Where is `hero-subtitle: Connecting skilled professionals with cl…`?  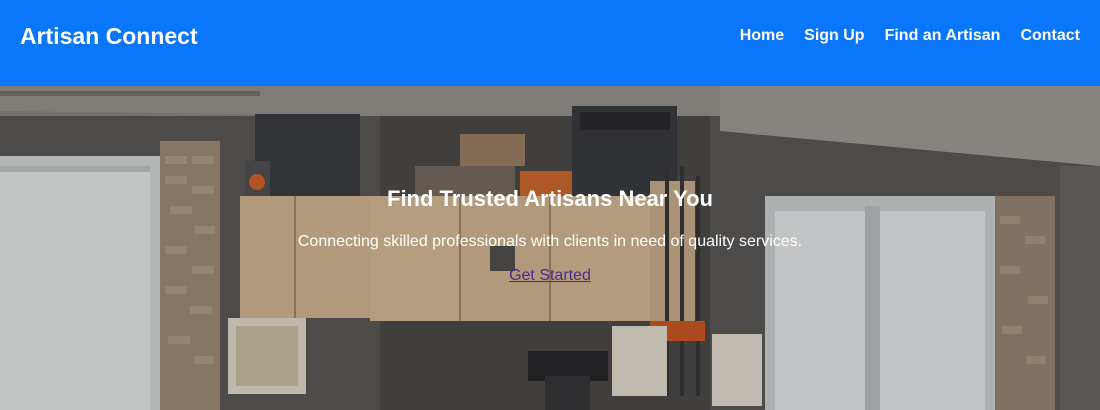 hero-subtitle: Connecting skilled professionals with cl… is located at coordinates (550, 241).